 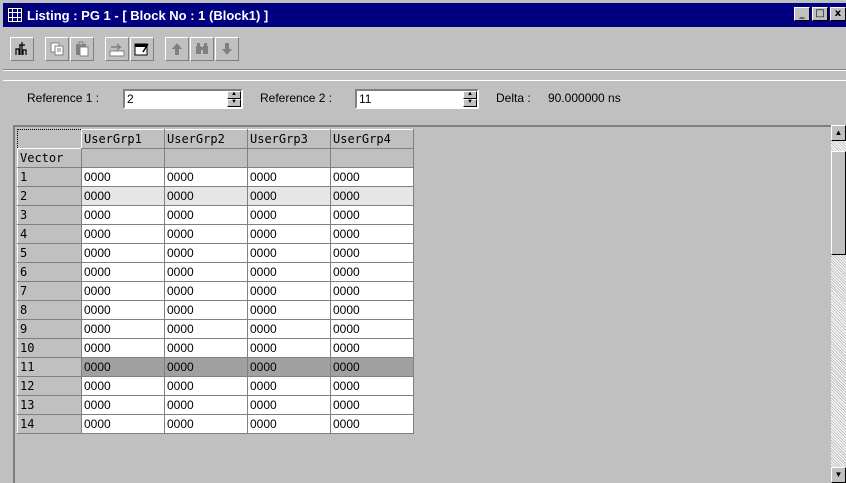 I want to click on row-header: 5, so click(x=49, y=253).